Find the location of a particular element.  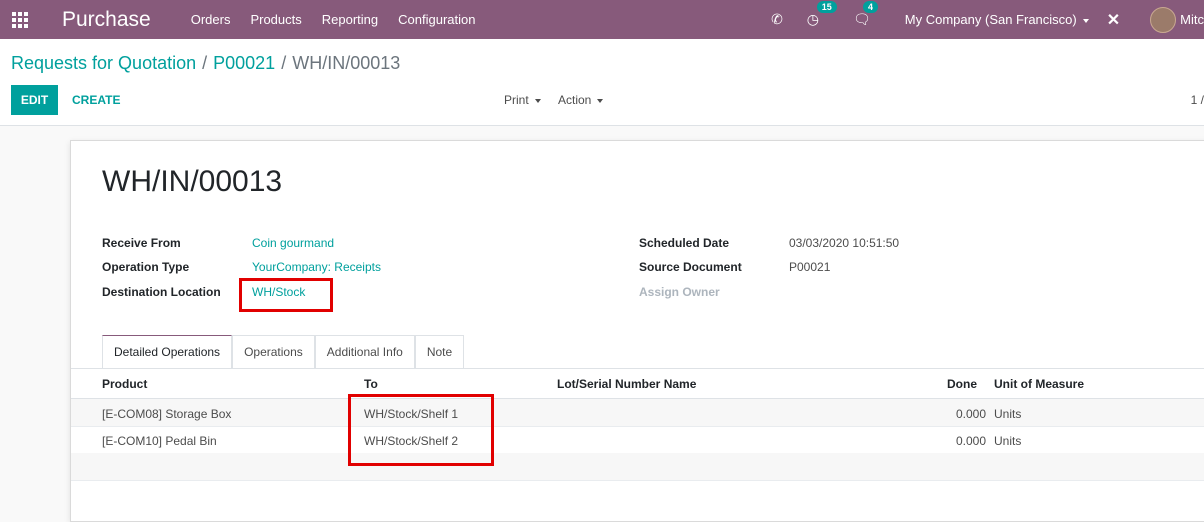

operation-type-value: YourCompany: Receipts is located at coordinates (316, 267).